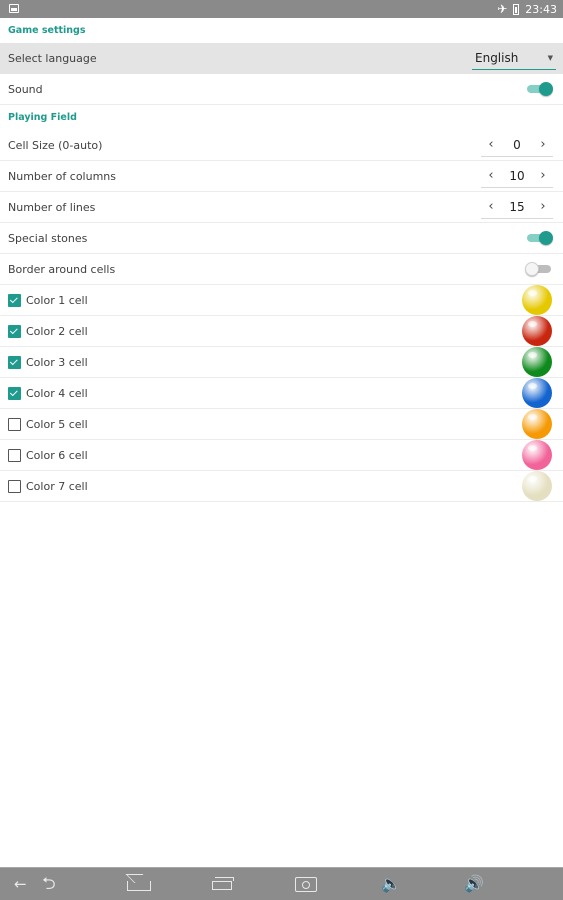  I want to click on cell-size-stepper: ‹ 0 ›, so click(517, 145).